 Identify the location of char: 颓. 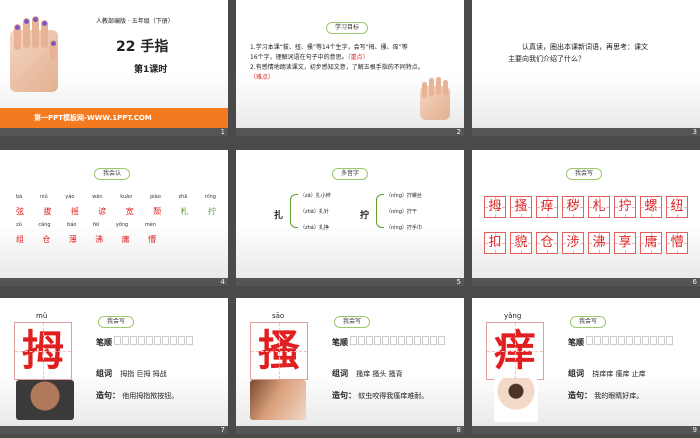
(157, 211).